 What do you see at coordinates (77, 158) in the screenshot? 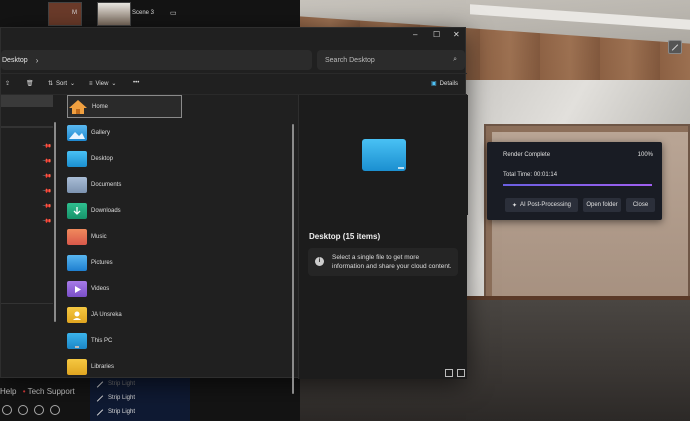
I see `desktop-folder-icon` at bounding box center [77, 158].